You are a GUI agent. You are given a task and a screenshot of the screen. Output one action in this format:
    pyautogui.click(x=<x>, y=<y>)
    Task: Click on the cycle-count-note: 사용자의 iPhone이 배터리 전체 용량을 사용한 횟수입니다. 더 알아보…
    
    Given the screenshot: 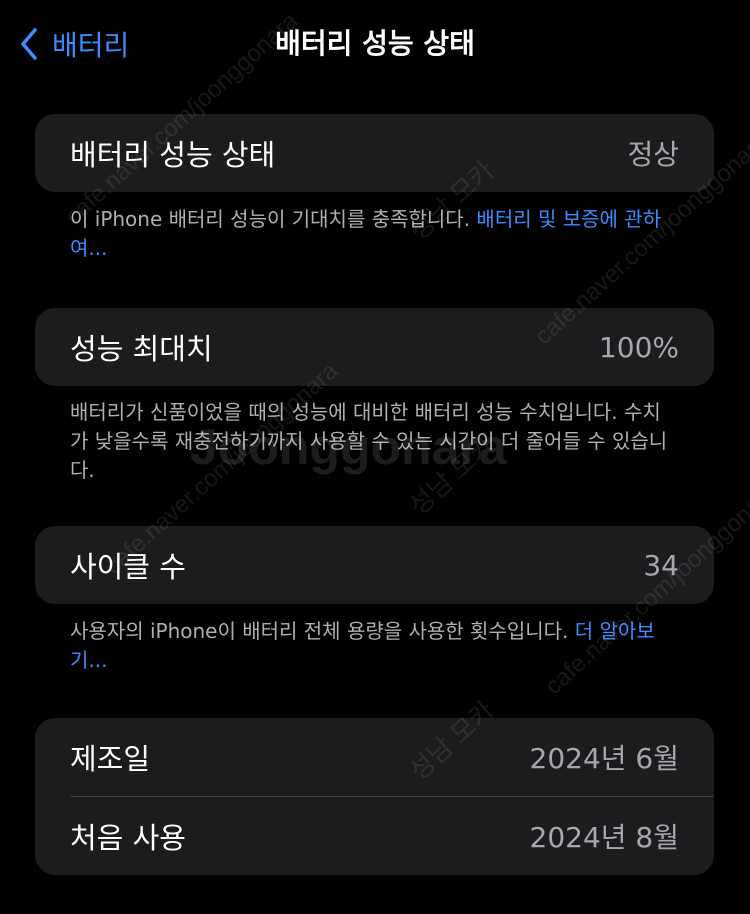 What is the action you would take?
    pyautogui.click(x=370, y=646)
    